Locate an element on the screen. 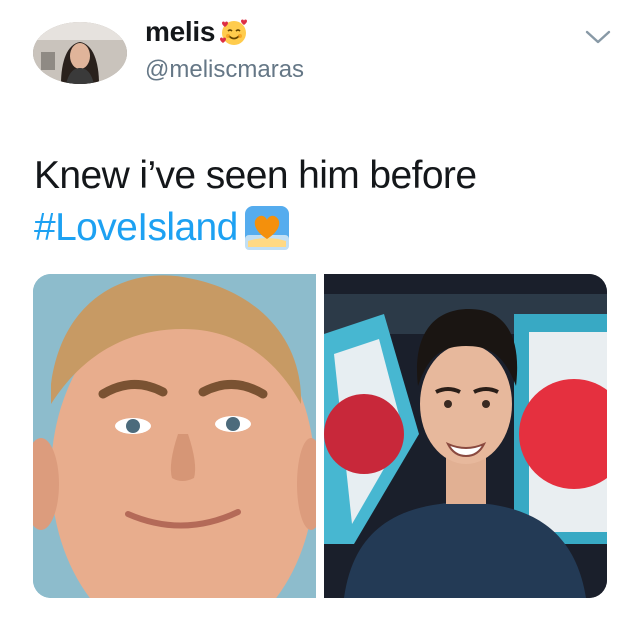  chevron-down-icon is located at coordinates (598, 37).